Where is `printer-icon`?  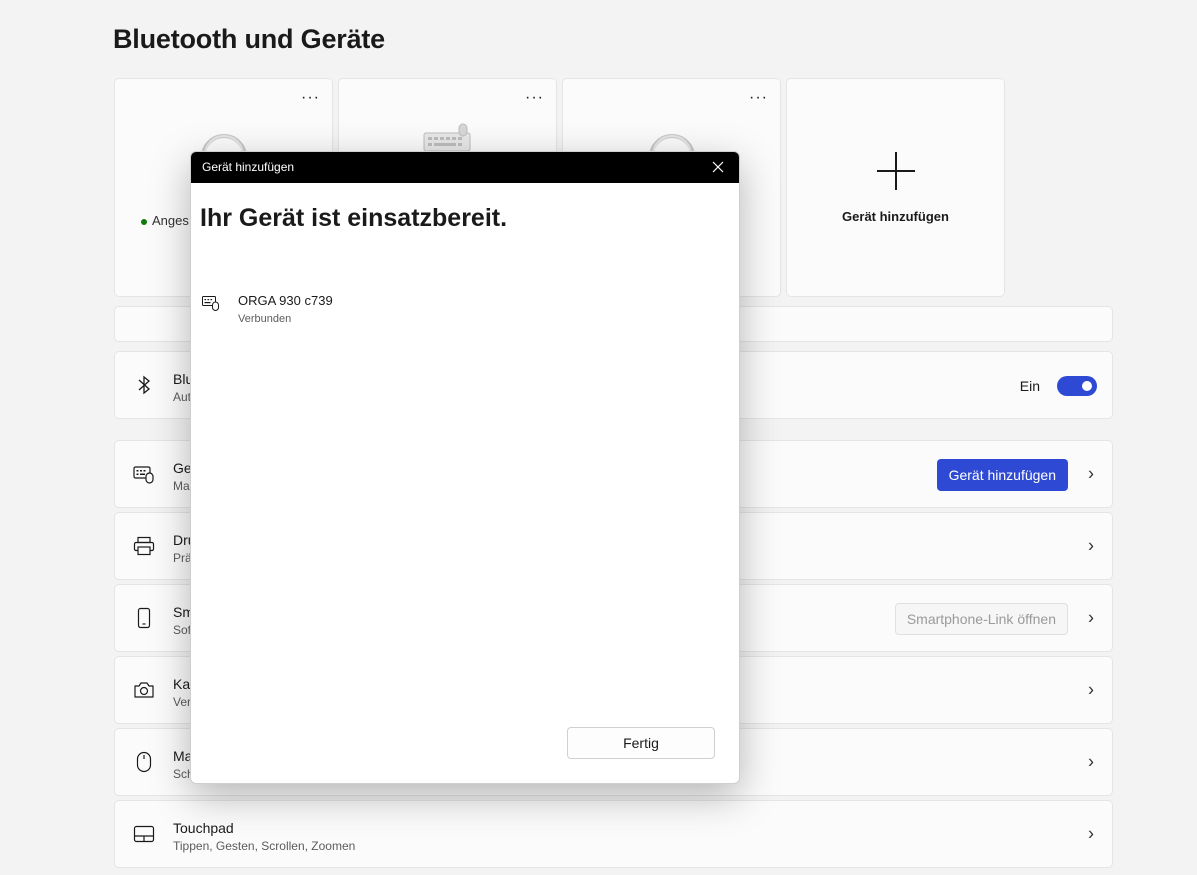
printer-icon is located at coordinates (144, 546).